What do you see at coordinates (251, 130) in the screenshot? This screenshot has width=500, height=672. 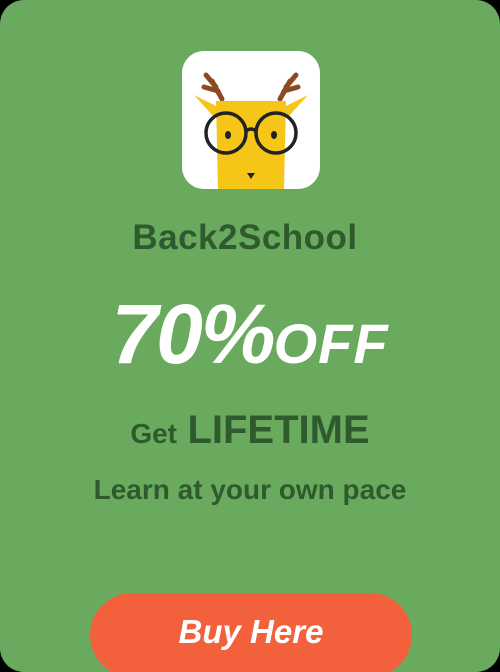 I see `deer-with-glasses-logo-icon` at bounding box center [251, 130].